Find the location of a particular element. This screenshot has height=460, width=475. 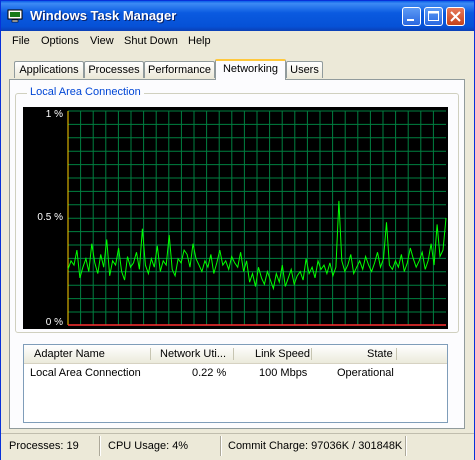

window-title: Windows Task Manager is located at coordinates (103, 15).